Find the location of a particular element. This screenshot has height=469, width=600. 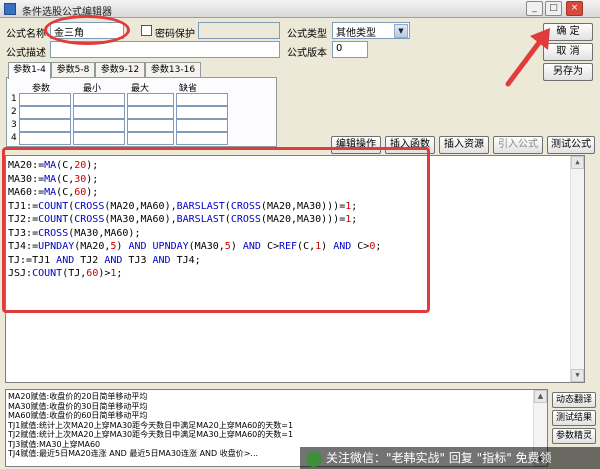

formula-desc-input is located at coordinates (165, 49).